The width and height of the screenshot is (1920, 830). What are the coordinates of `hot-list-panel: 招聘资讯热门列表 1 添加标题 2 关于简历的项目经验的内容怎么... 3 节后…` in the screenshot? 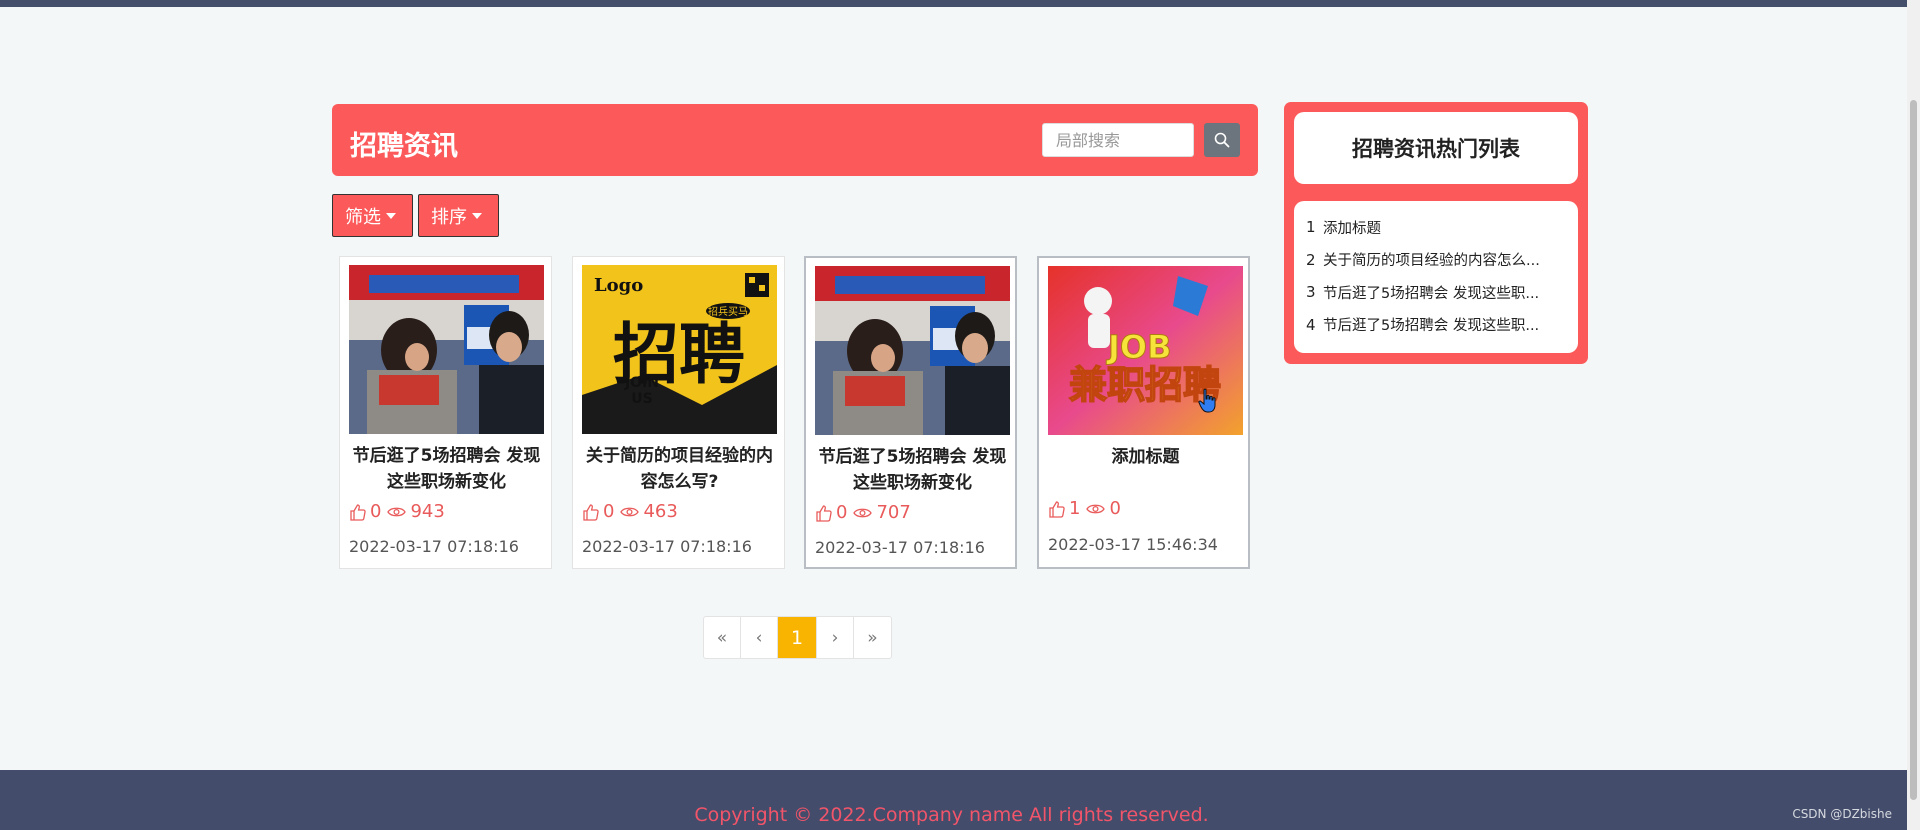 It's located at (1436, 233).